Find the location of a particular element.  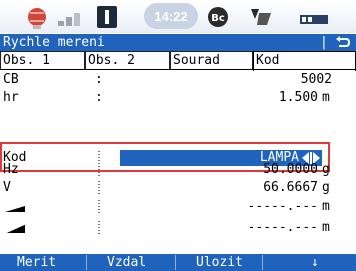

merit-button: Merit is located at coordinates (36, 262).